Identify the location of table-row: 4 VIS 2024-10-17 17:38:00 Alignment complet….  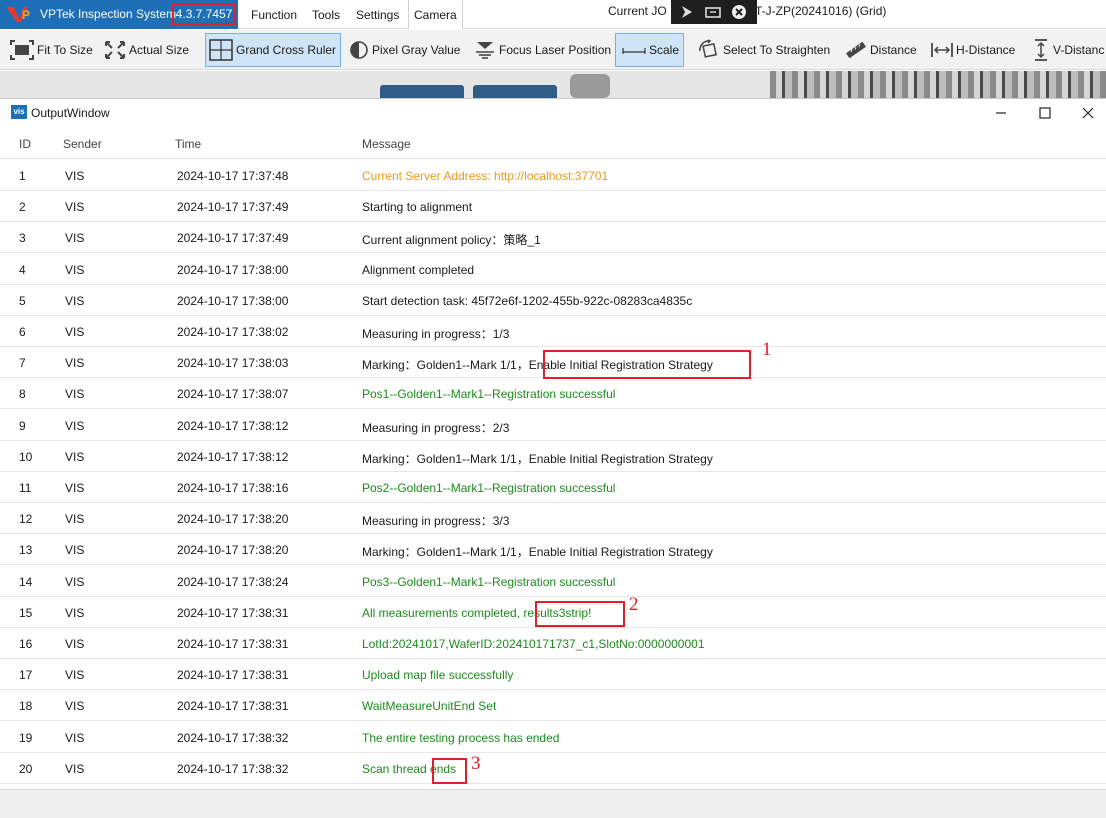
(553, 269).